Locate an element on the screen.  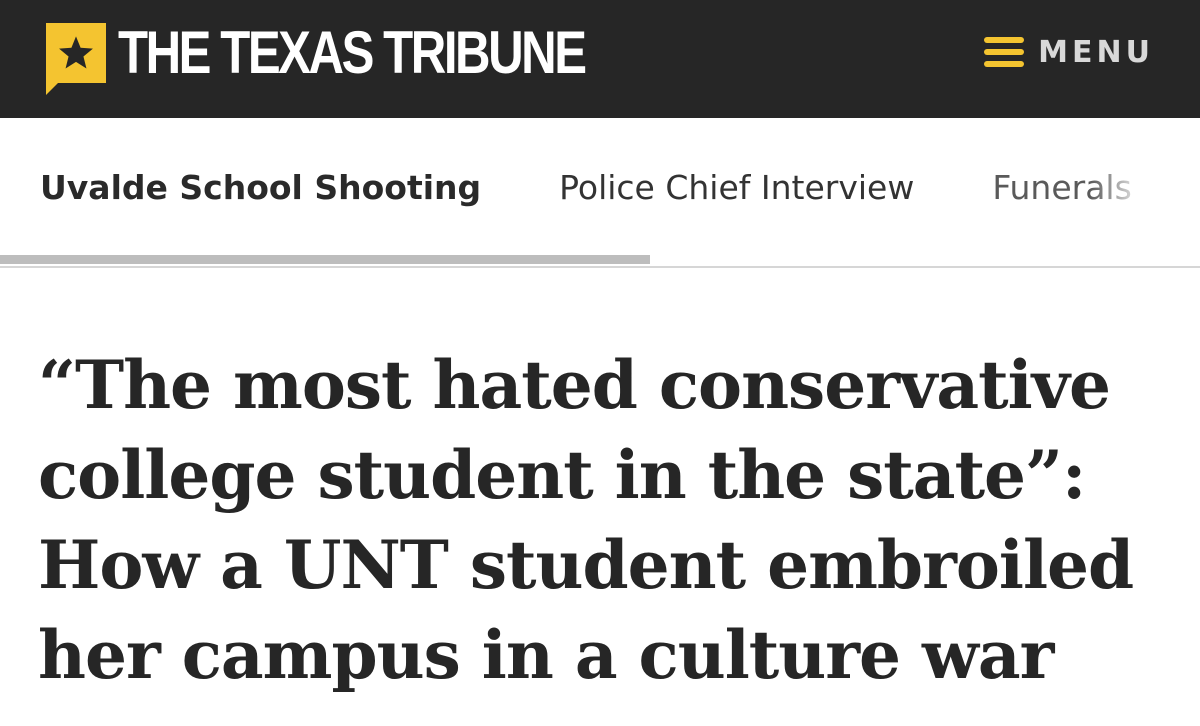
star-icon is located at coordinates (76, 59).